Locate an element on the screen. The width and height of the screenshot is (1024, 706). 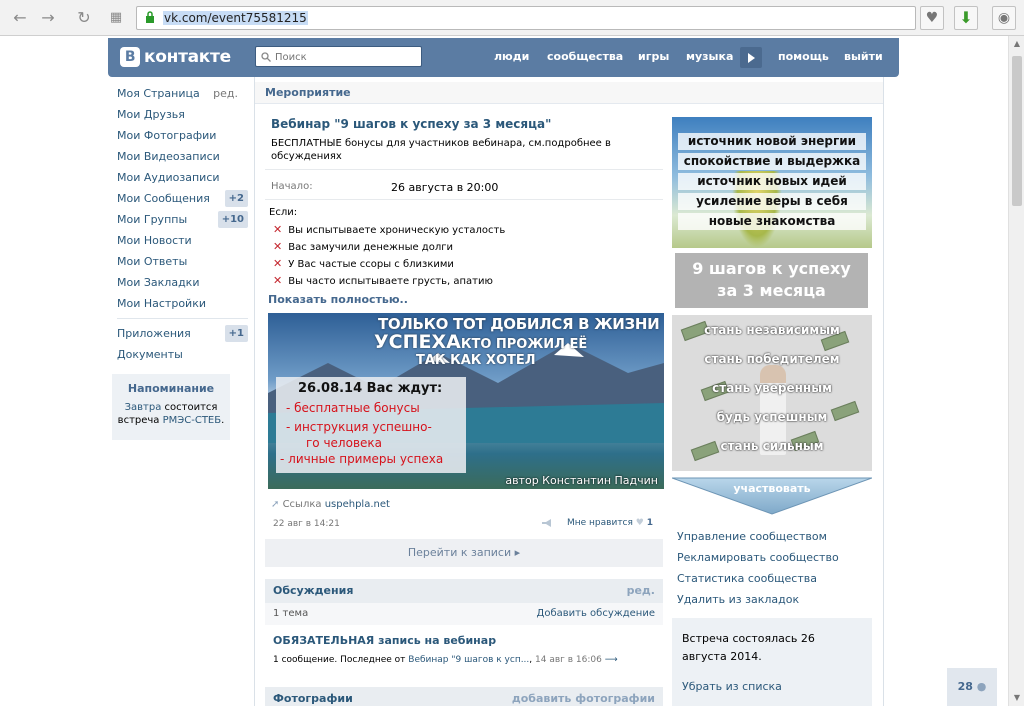
vk-logo: В контакте is located at coordinates (175, 57).